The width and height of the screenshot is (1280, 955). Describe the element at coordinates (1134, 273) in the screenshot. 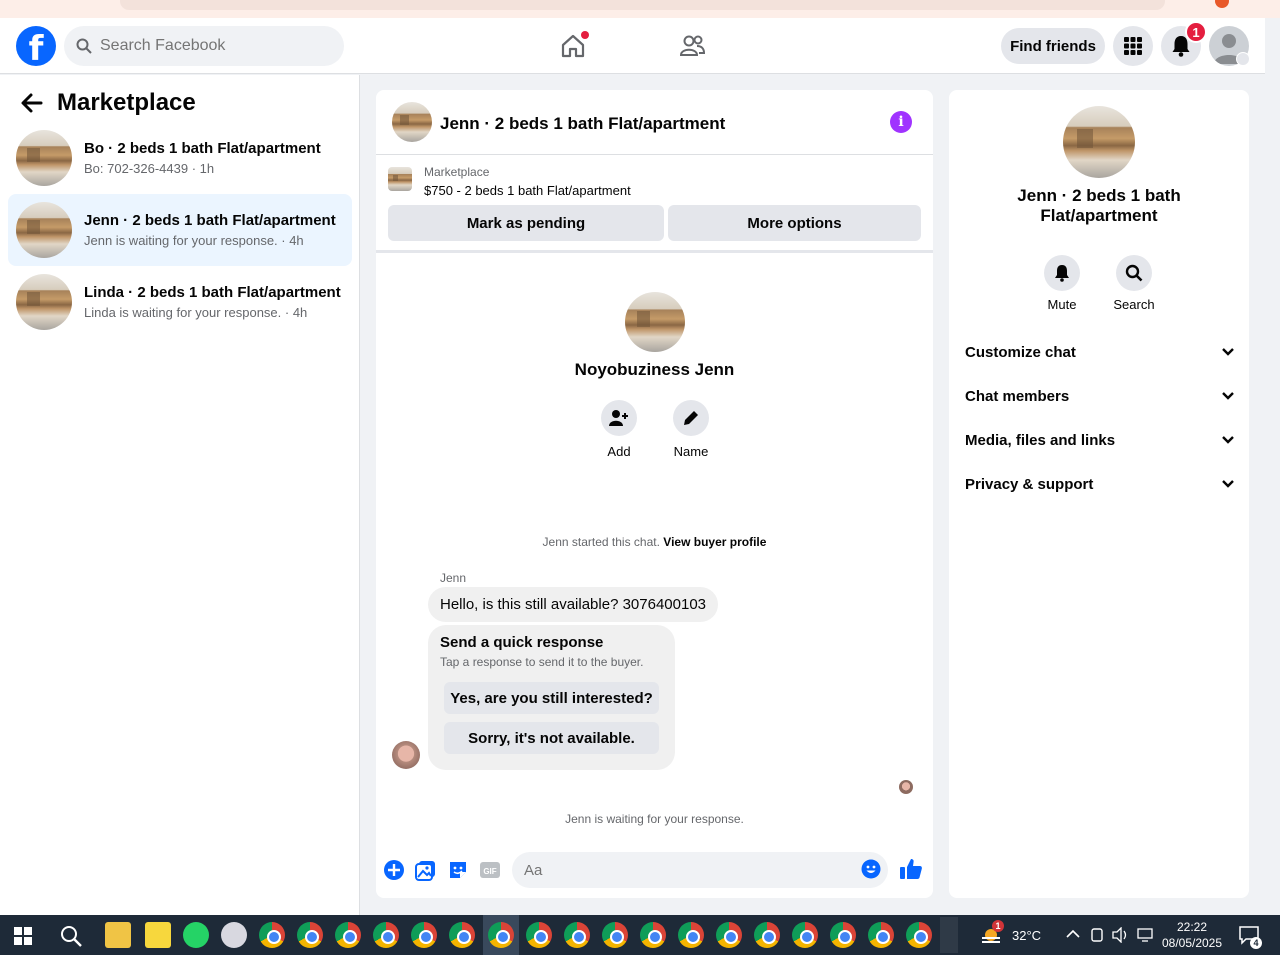

I see `search-icon` at that location.